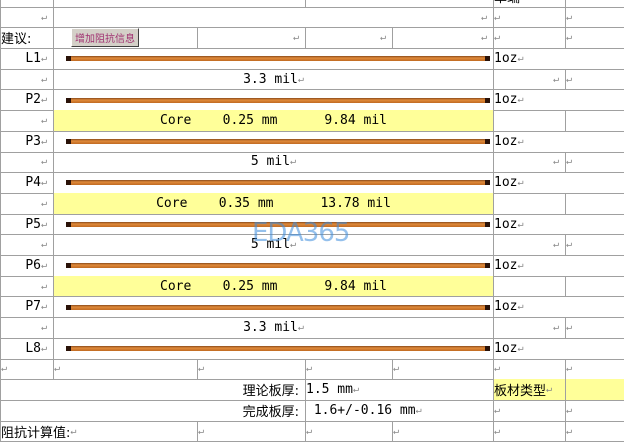 This screenshot has width=624, height=442. Describe the element at coordinates (98, 431) in the screenshot. I see `impedance-label: 阻抗计算值: ↵` at that location.